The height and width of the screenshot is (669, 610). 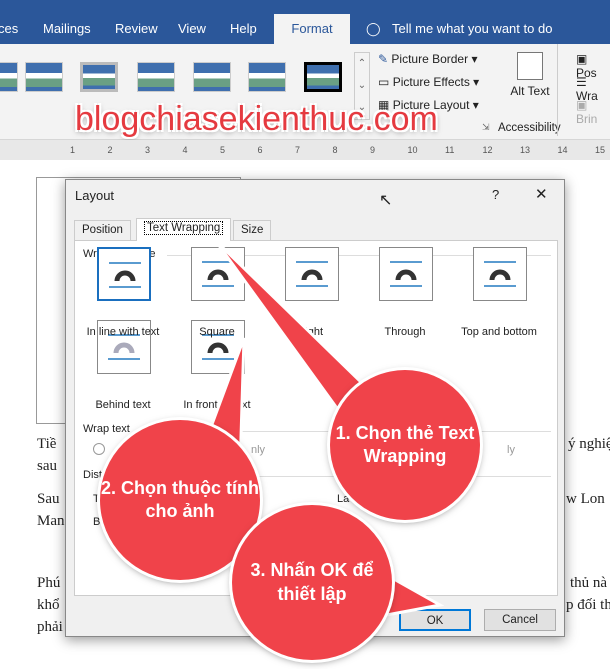 What do you see at coordinates (312, 582) in the screenshot?
I see `callout-3: 3. Nhấn OK để thiết lập` at bounding box center [312, 582].